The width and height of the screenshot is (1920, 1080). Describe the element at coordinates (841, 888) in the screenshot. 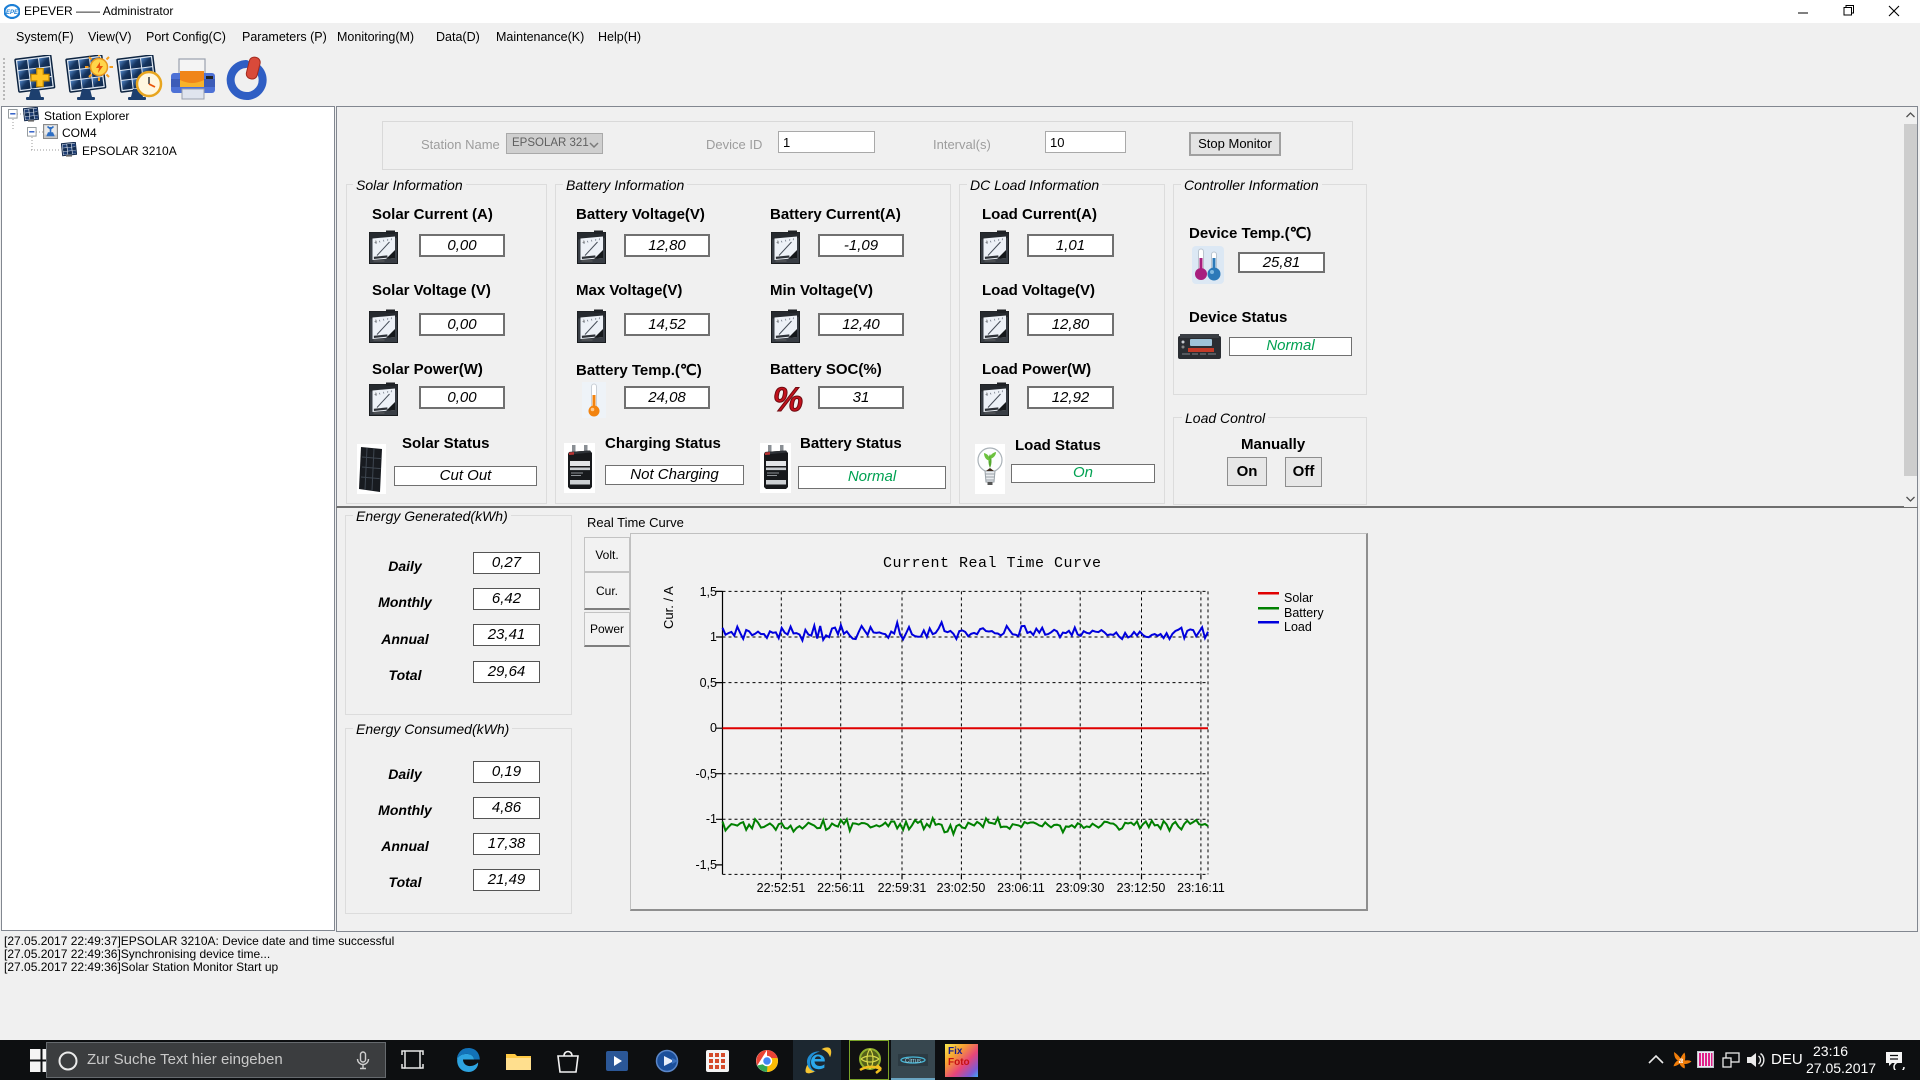

I see `svg-text: 22:56:11` at that location.